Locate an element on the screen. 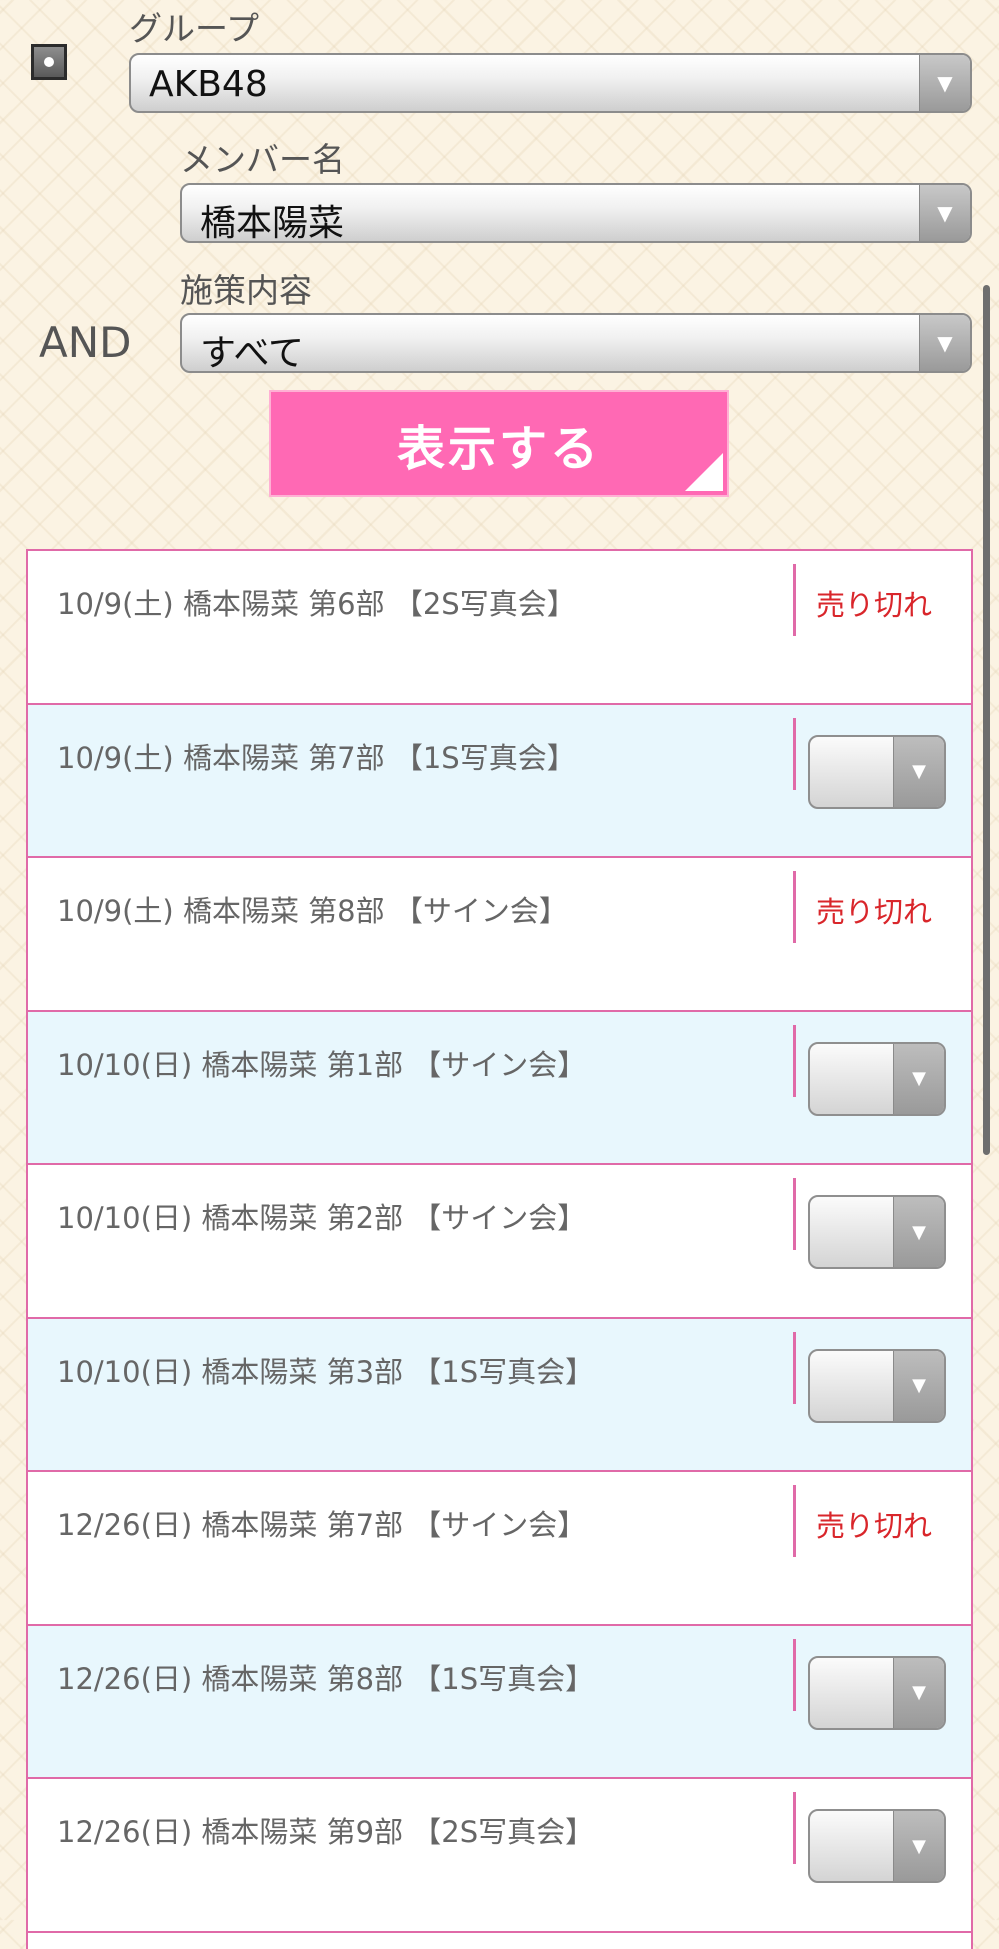  member-select: 橋本陽菜 ▼ is located at coordinates (576, 213).